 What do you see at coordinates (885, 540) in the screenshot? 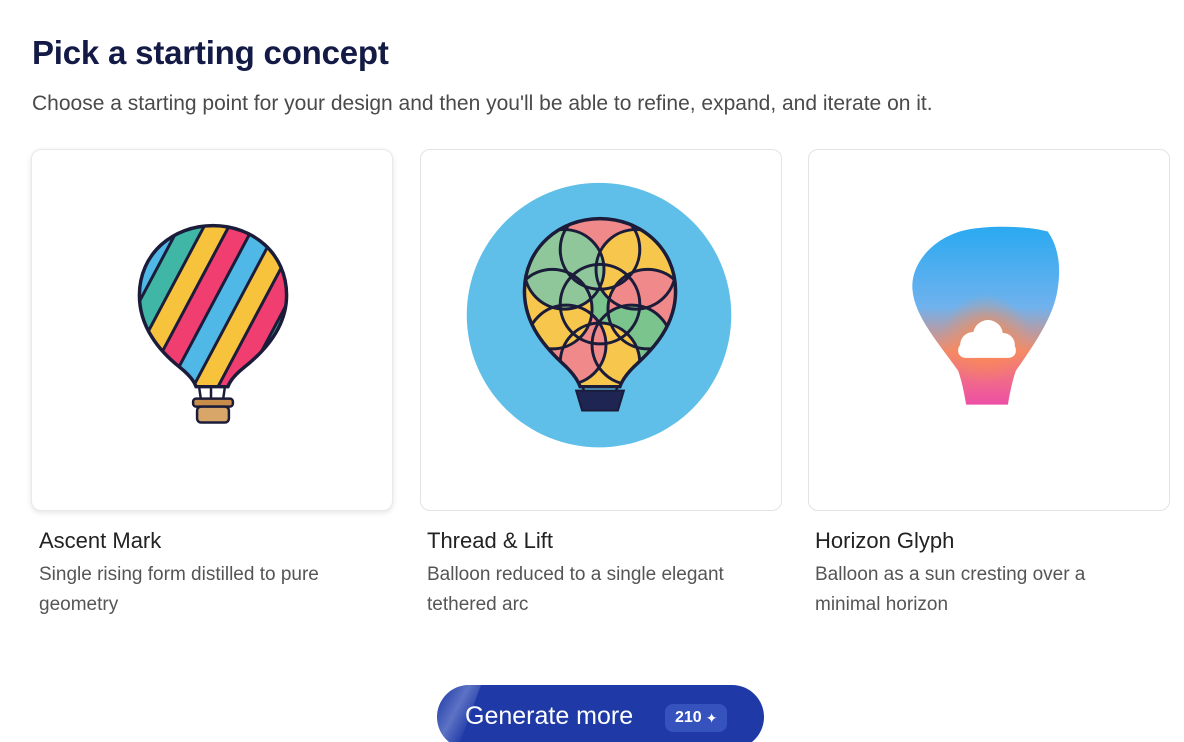
I see `concept-title-horizon-glyph: Horizon Glyph` at bounding box center [885, 540].